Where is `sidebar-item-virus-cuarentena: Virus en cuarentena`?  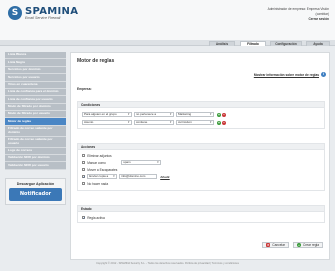 sidebar-item-virus-cuarentena: Virus en cuarentena is located at coordinates (35, 85).